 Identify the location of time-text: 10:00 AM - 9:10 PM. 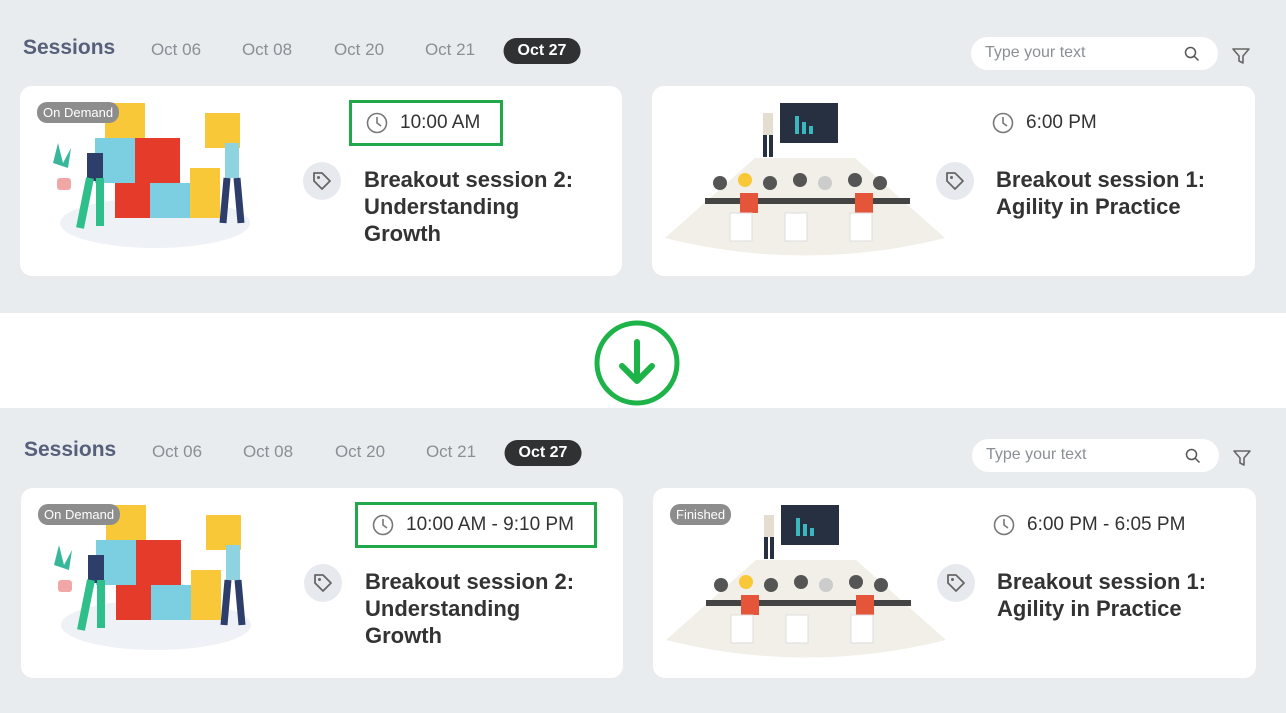
(490, 524).